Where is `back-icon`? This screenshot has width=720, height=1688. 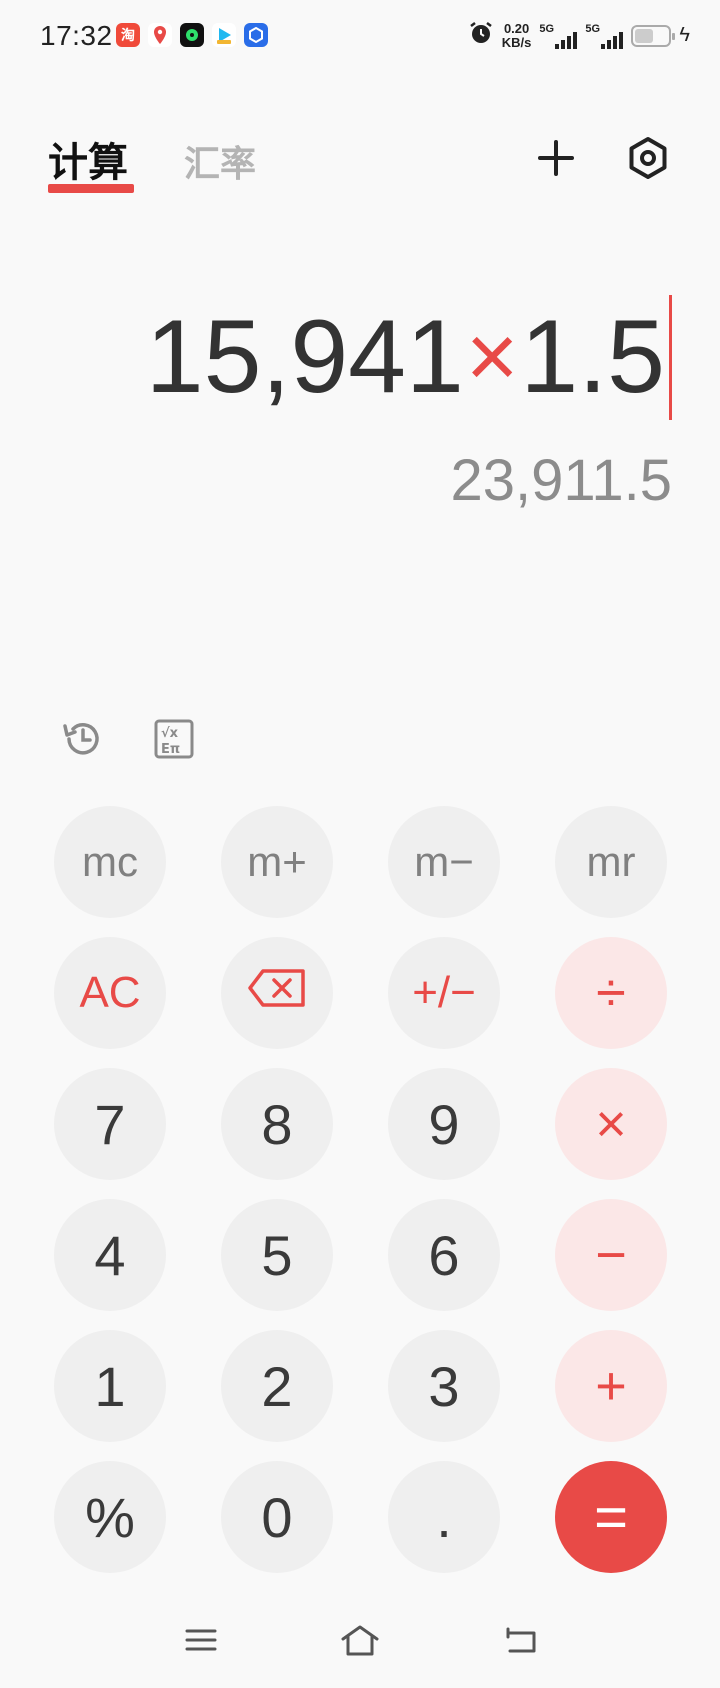 back-icon is located at coordinates (521, 1642).